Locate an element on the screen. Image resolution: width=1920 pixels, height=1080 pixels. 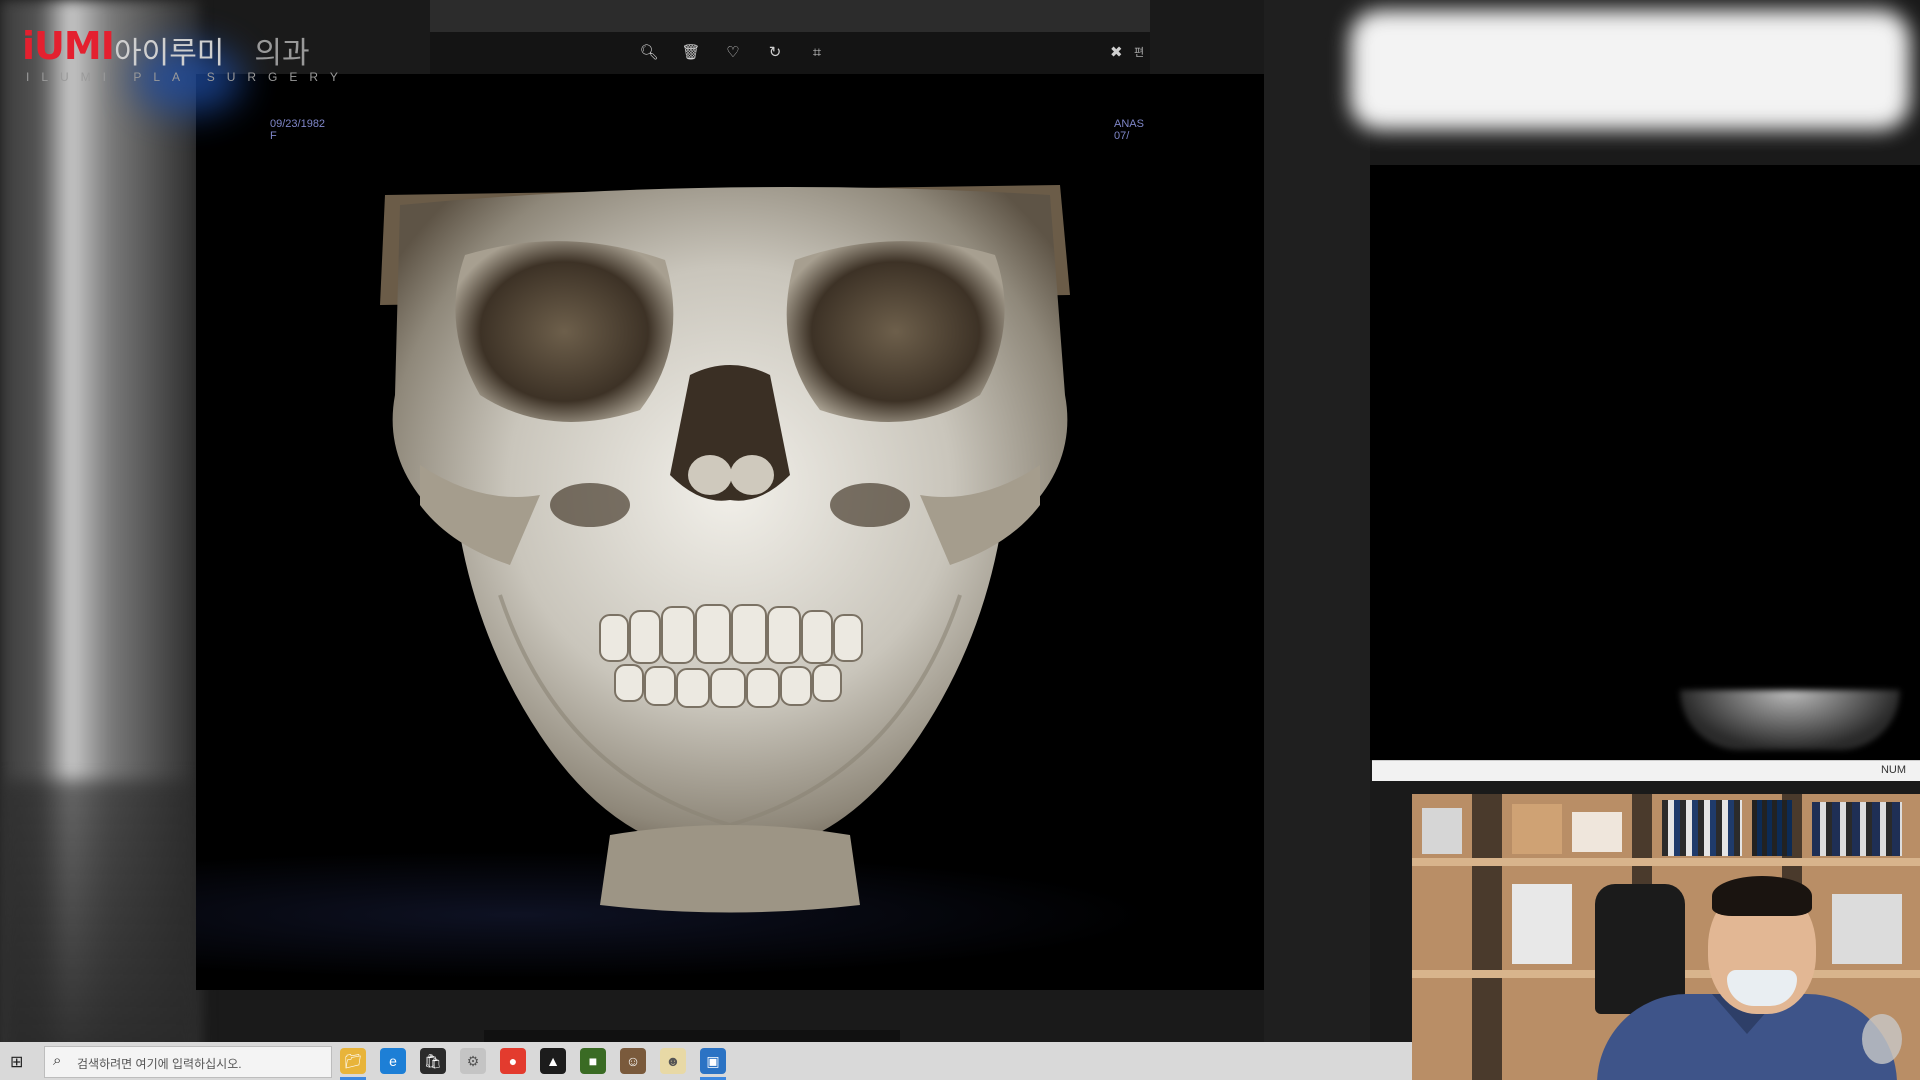
viewer-toolbar: 🔍︎ 🗑︎ ♡ ↻ ⌗ ✖ 편 is located at coordinates (790, 53).